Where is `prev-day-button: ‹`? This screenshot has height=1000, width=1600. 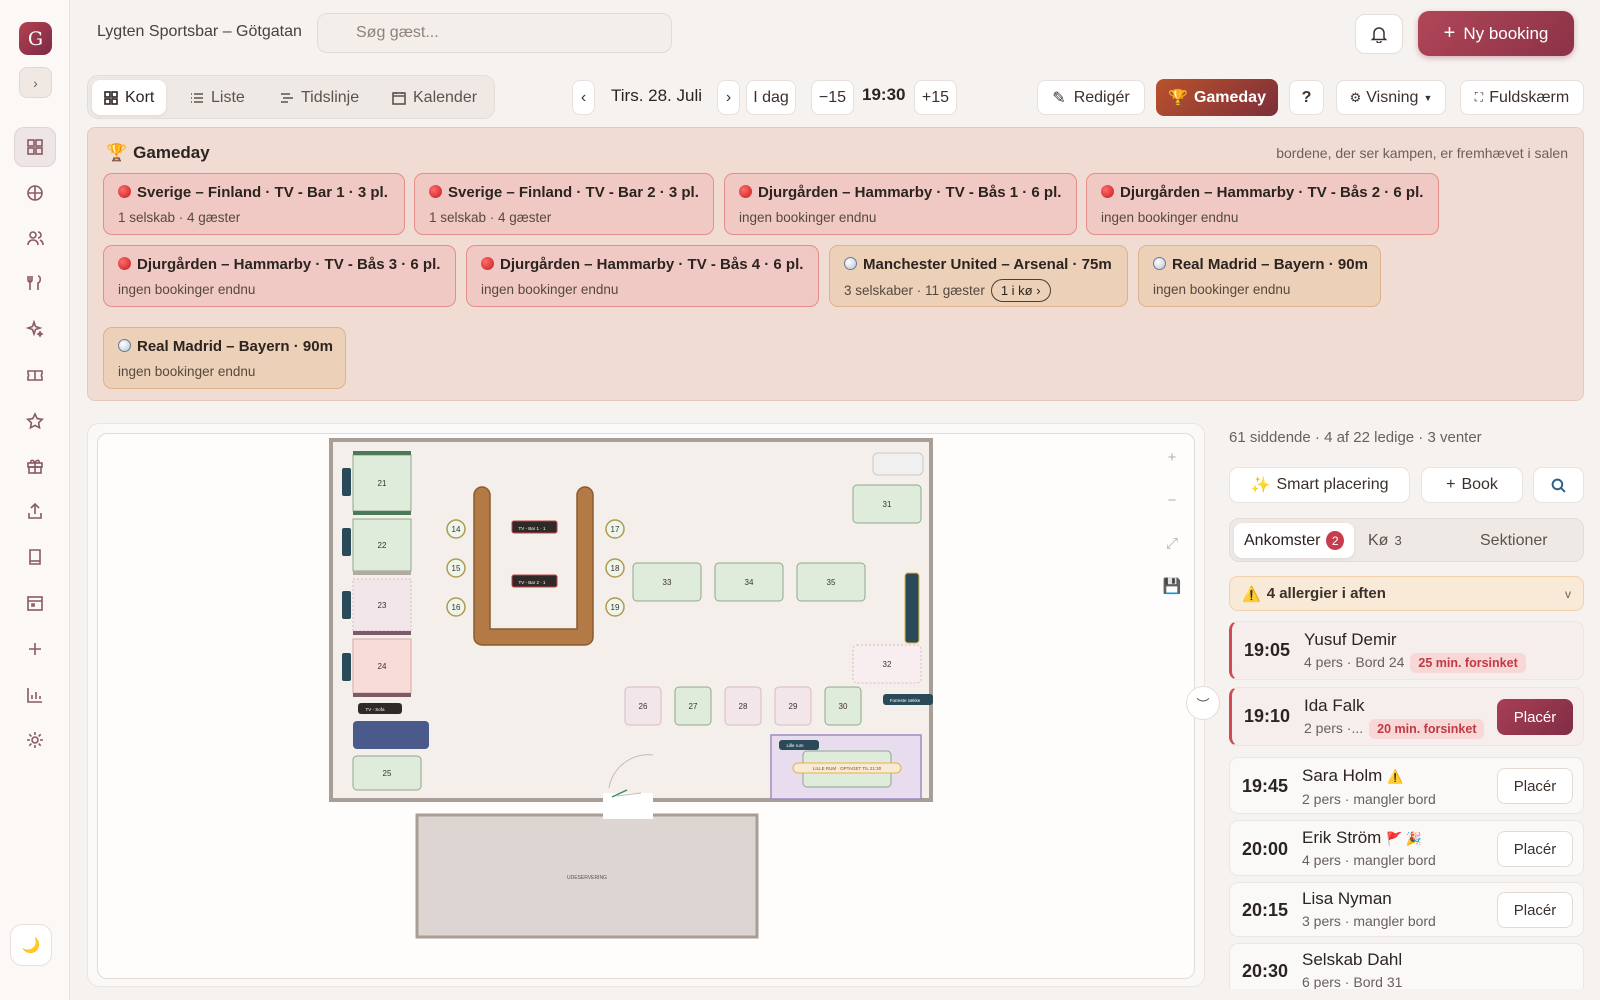 prev-day-button: ‹ is located at coordinates (583, 97).